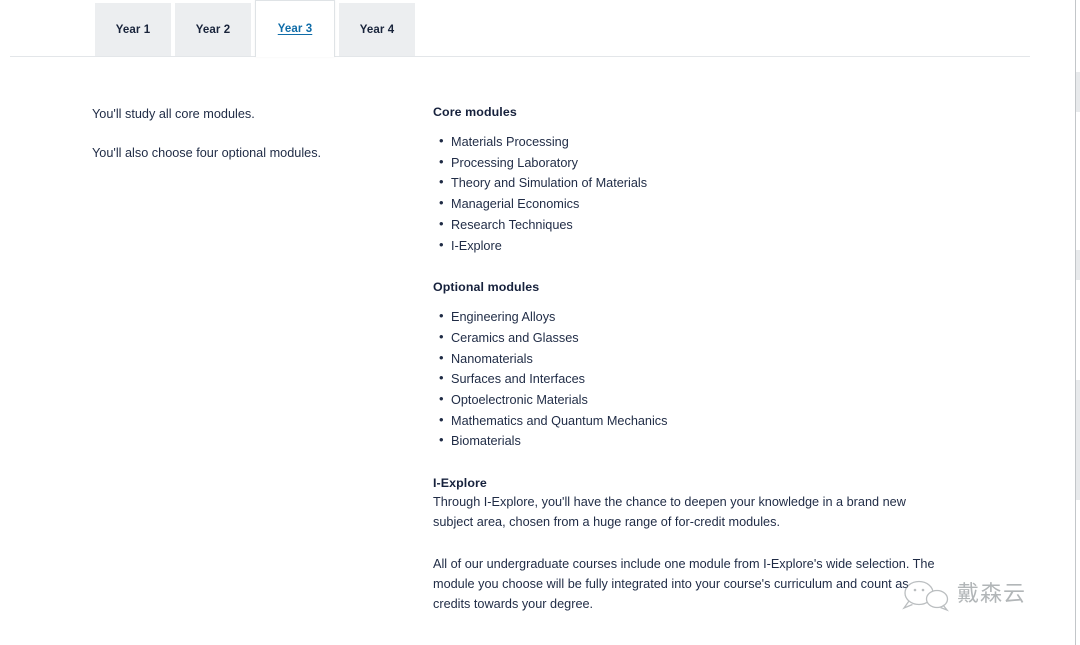 This screenshot has width=1080, height=645. I want to click on tab-year-2-label: Year 2, so click(213, 30).